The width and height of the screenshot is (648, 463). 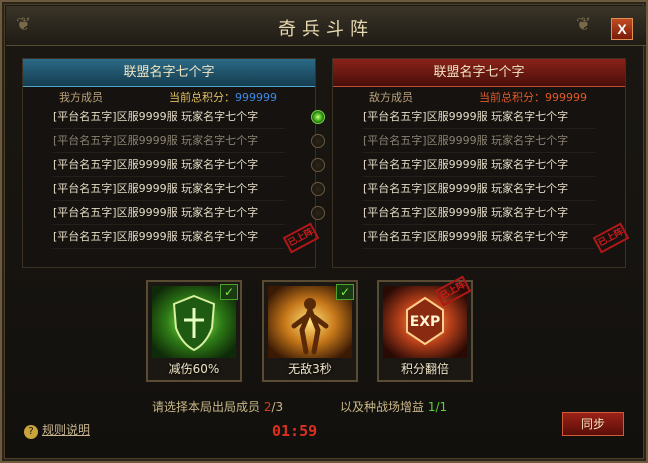 What do you see at coordinates (391, 97) in the screenshot?
I see `enemy-members-label: 敌方成员` at bounding box center [391, 97].